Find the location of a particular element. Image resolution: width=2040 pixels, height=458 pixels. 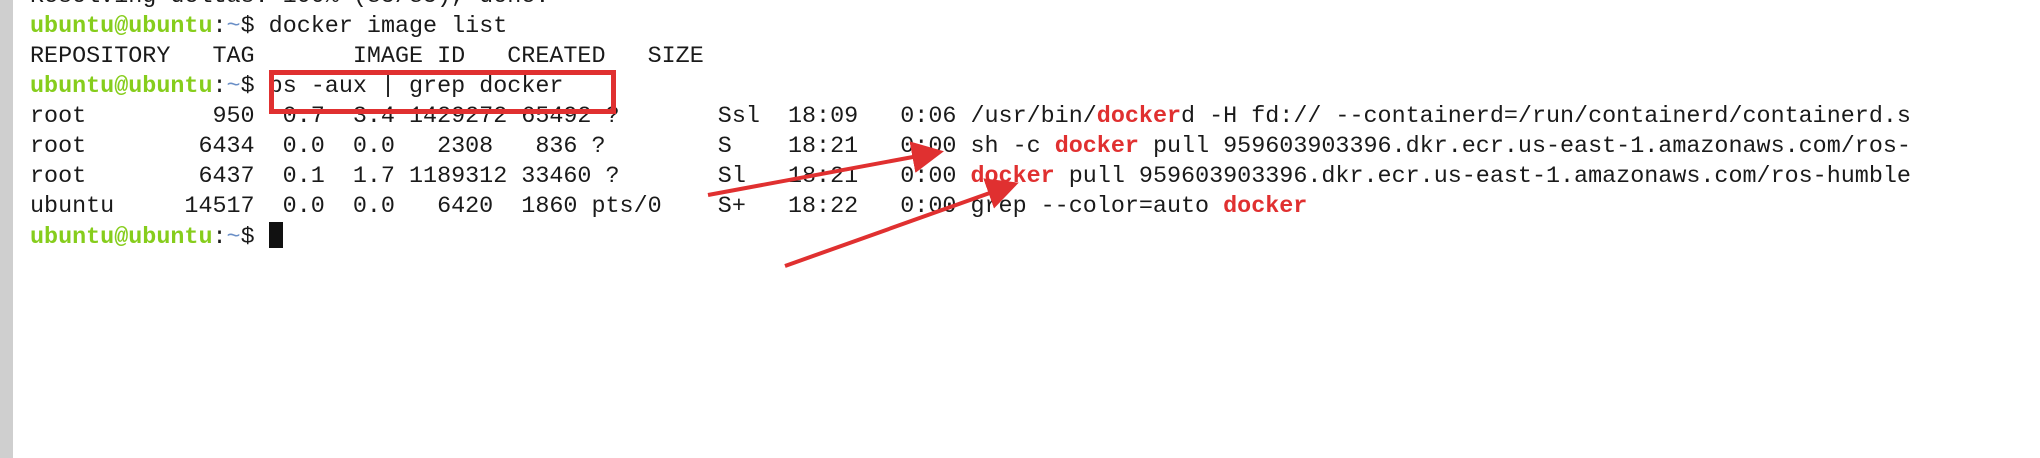

annotation-arrows is located at coordinates (863, 204).